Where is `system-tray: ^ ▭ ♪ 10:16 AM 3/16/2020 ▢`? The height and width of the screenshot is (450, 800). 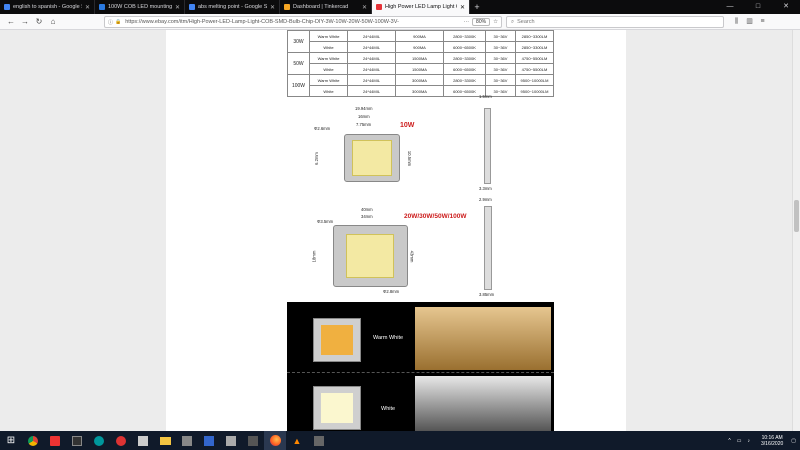 system-tray: ^ ▭ ♪ 10:16 AM 3/16/2020 ▢ is located at coordinates (762, 441).